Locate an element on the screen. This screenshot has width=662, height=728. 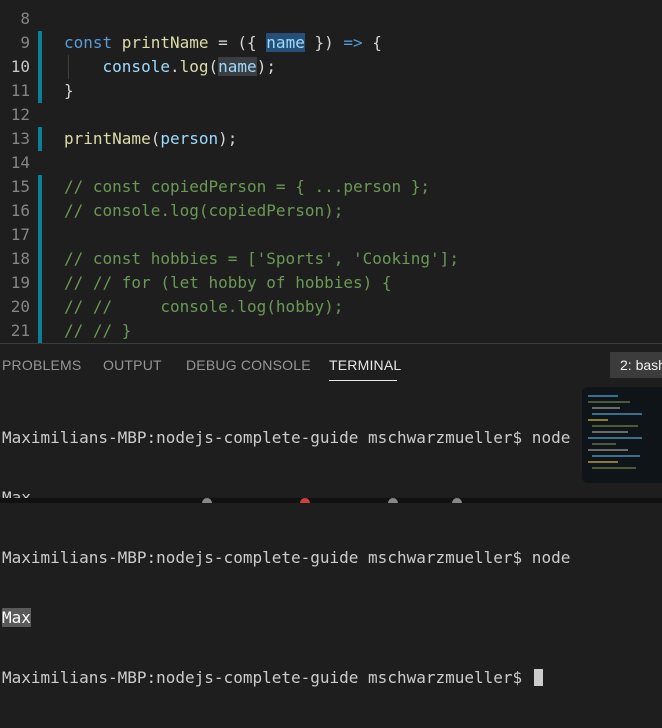
code-text: const printName = ({ name }) => { is located at coordinates (223, 43).